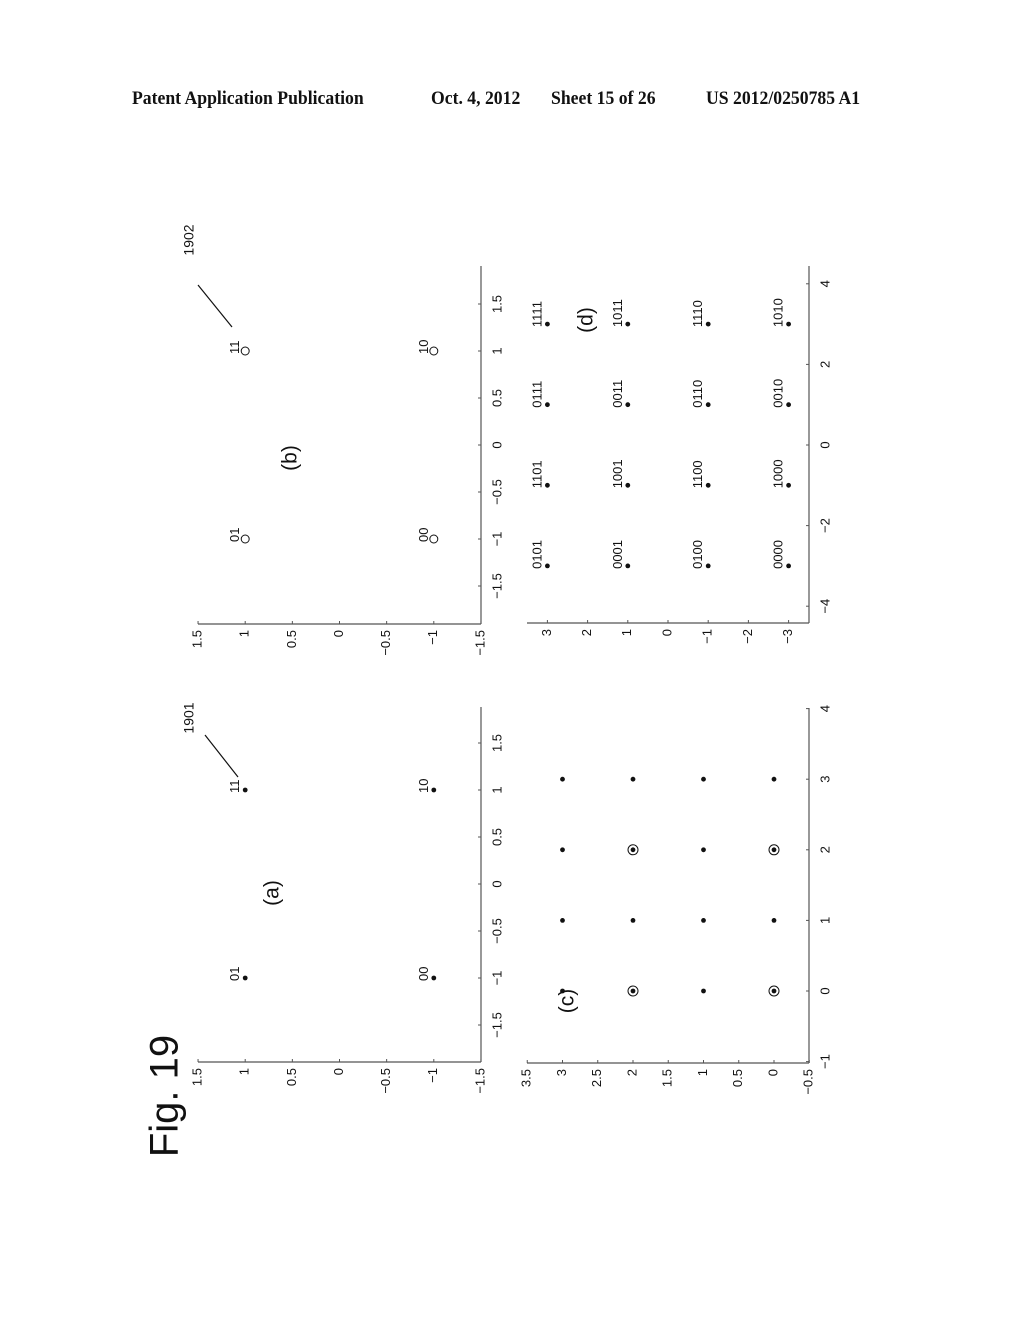 The height and width of the screenshot is (1320, 1024). I want to click on leader-line, so click(215, 306).